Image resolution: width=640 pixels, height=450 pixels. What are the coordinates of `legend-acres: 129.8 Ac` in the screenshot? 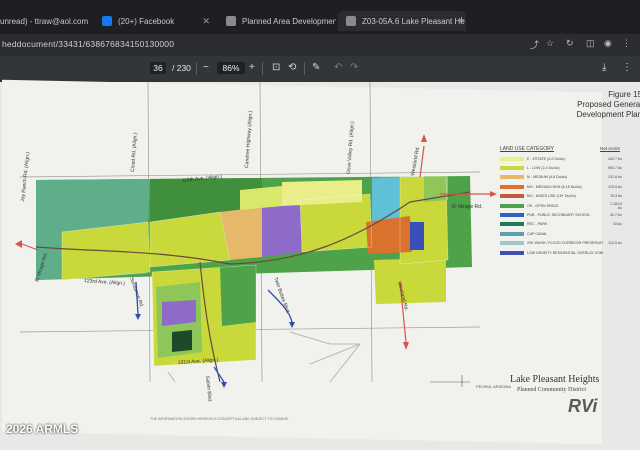 It's located at (615, 186).